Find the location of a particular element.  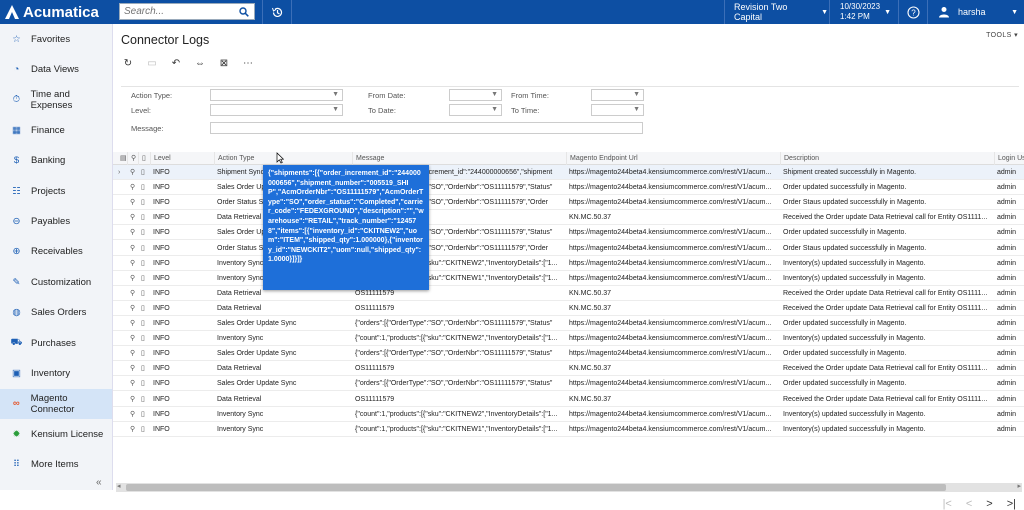

to-date-input: ▼ is located at coordinates (475, 110).